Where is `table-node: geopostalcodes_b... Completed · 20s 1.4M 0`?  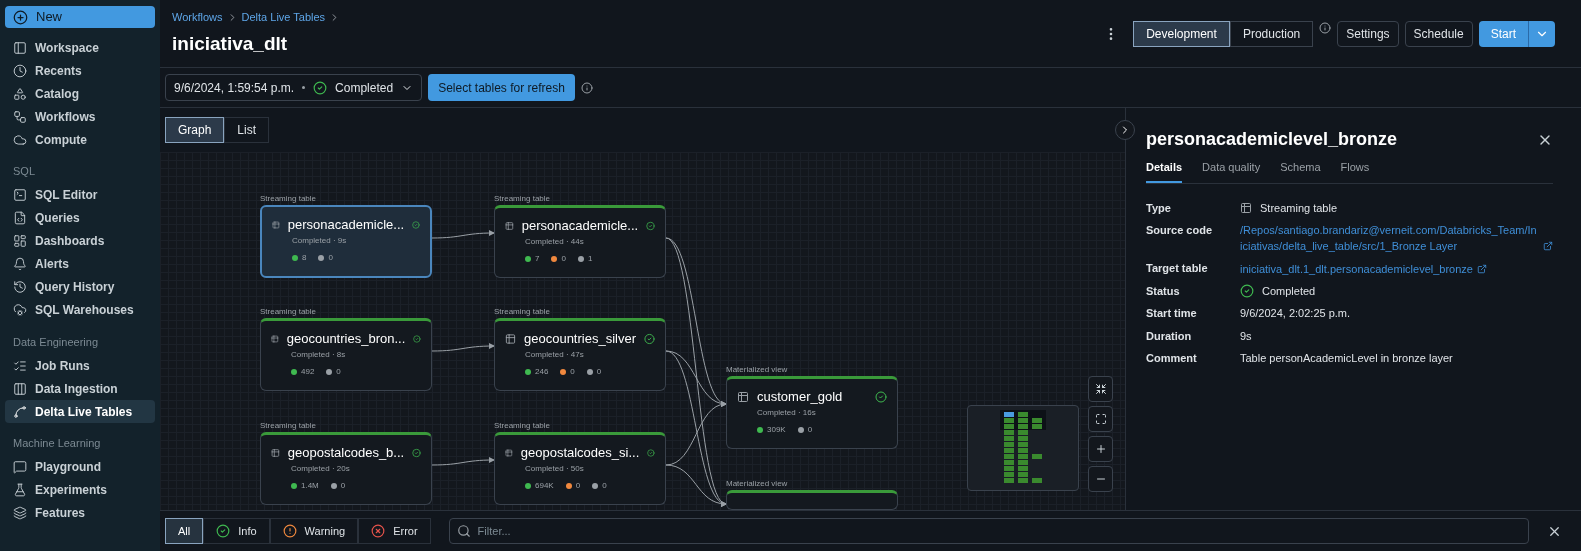 table-node: geopostalcodes_b... Completed · 20s 1.4M 0 is located at coordinates (346, 468).